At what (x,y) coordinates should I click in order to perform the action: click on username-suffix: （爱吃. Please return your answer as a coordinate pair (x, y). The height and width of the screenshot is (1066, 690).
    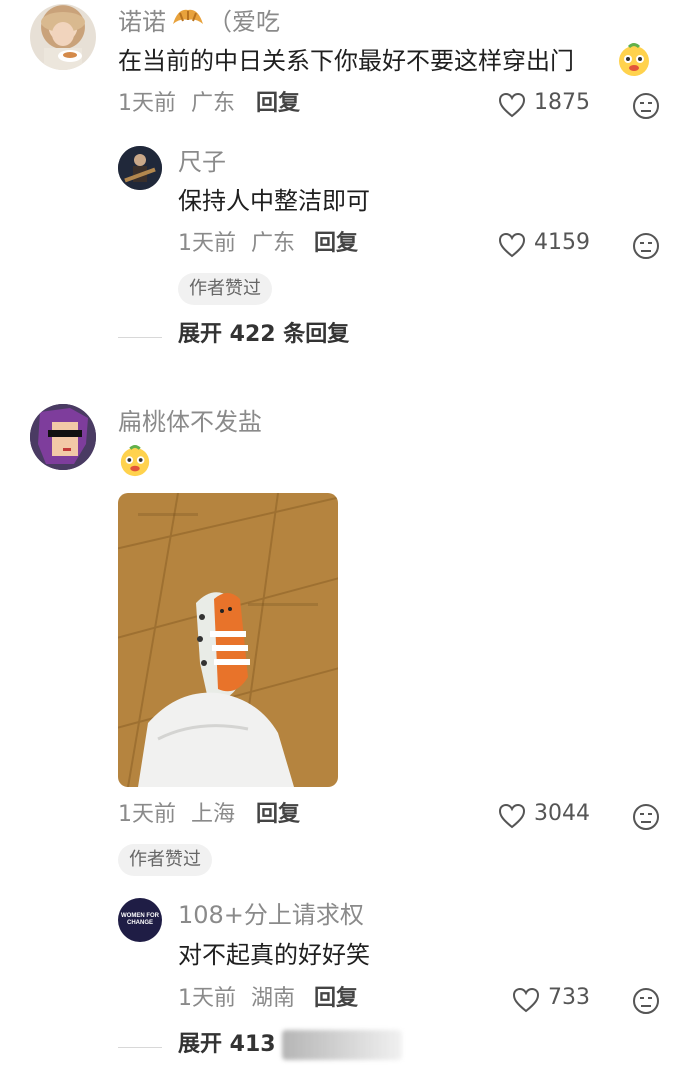
    Looking at the image, I should click on (244, 22).